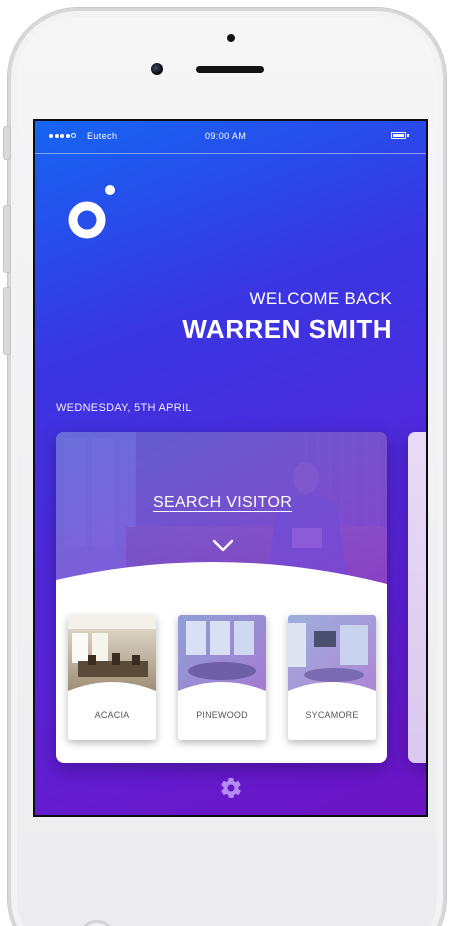 This screenshot has width=449, height=926. Describe the element at coordinates (157, 69) in the screenshot. I see `front-camera` at that location.